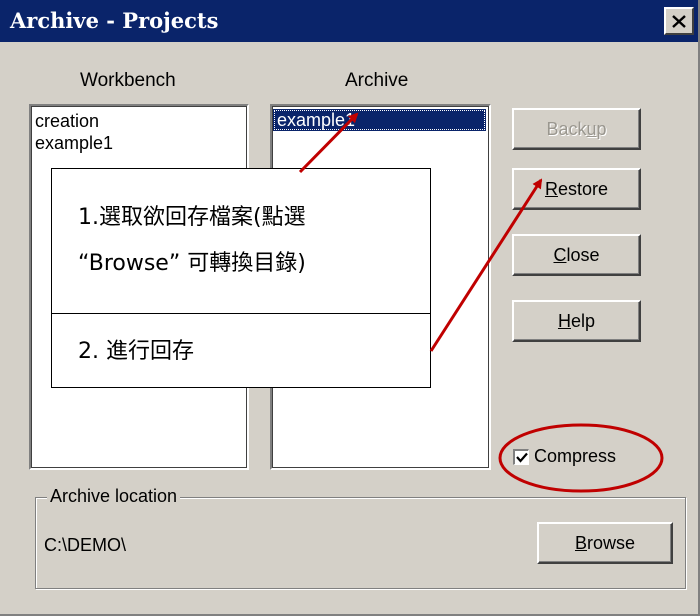 Image resolution: width=700 pixels, height=616 pixels. I want to click on arrow-to-restore-button, so click(486, 265).